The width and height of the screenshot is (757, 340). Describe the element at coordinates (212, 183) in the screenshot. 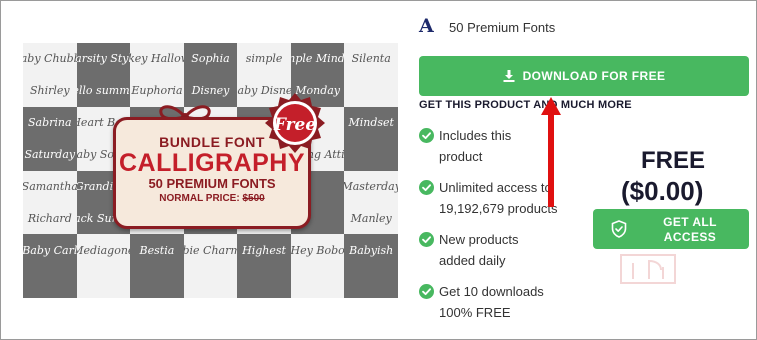

I see `banner-line-3: 50 PREMIUM FONTS` at that location.